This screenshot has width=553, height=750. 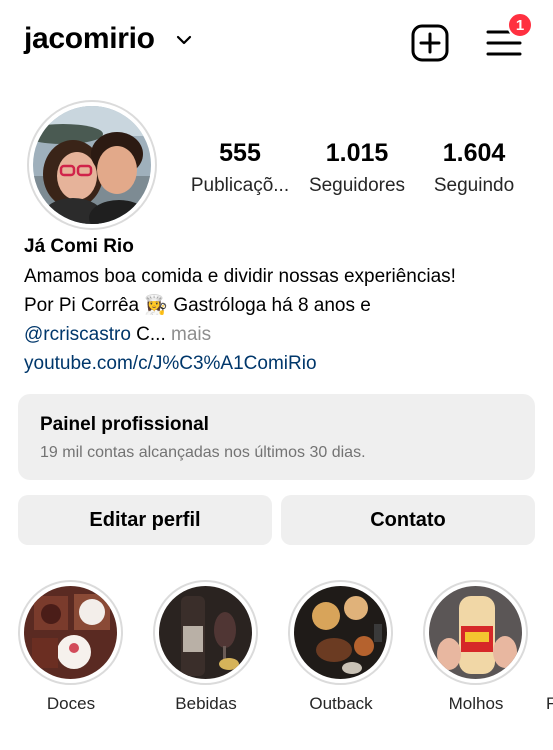 I want to click on mention-link: @rcriscastro, so click(x=77, y=334).